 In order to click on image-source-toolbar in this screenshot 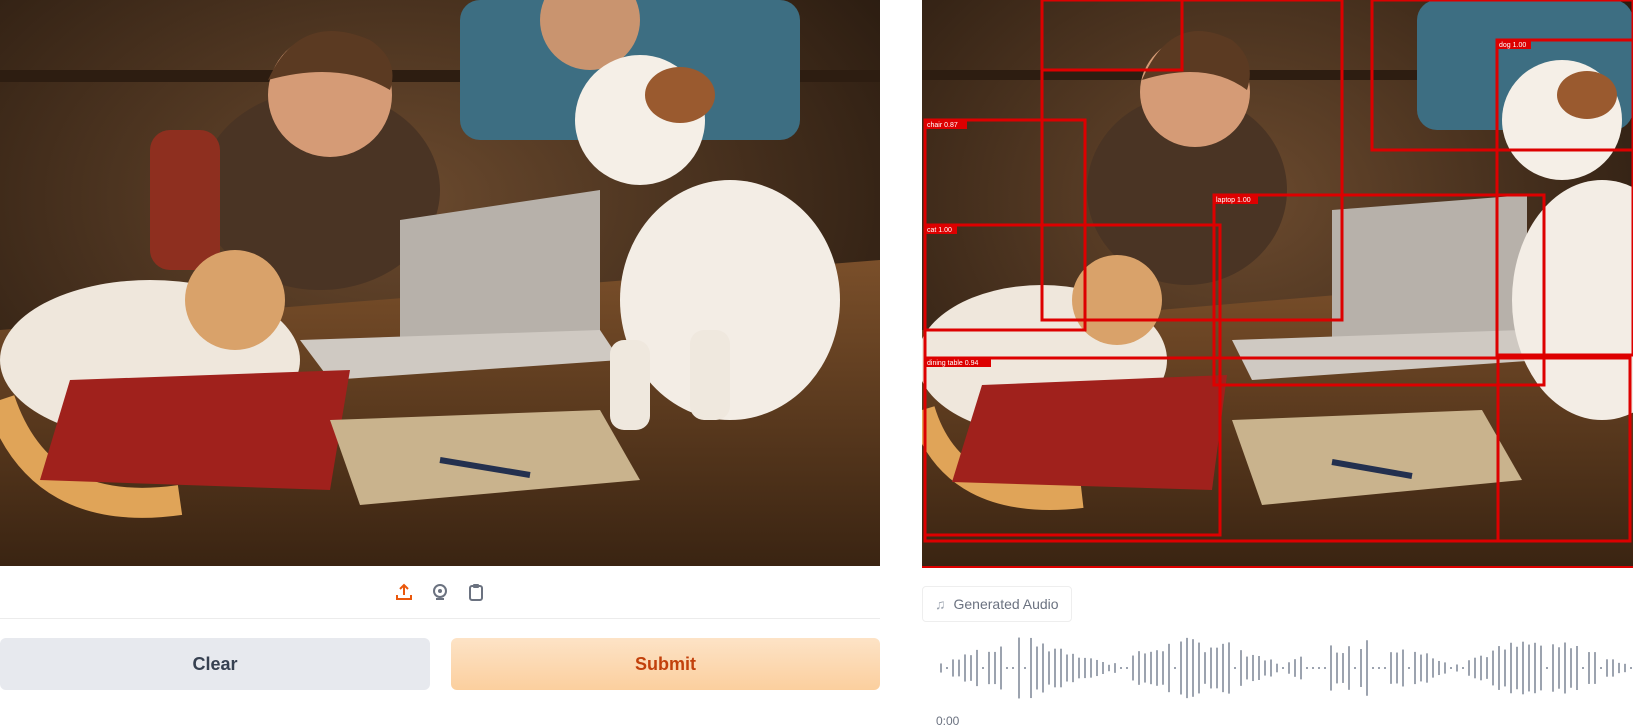, I will do `click(440, 592)`.